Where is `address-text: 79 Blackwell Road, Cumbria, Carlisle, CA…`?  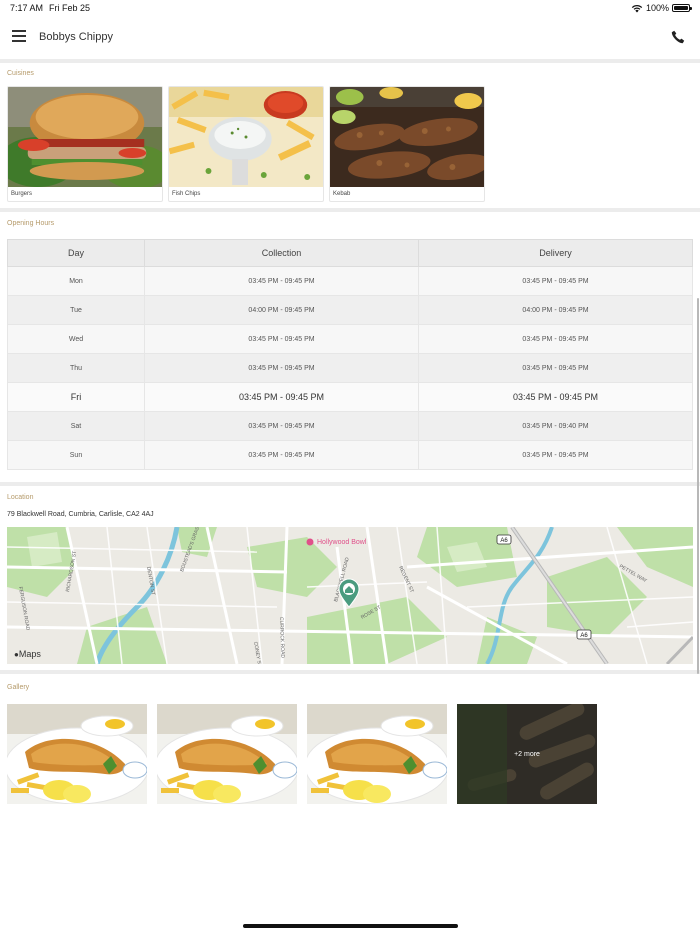
address-text: 79 Blackwell Road, Cumbria, Carlisle, CA… is located at coordinates (80, 514).